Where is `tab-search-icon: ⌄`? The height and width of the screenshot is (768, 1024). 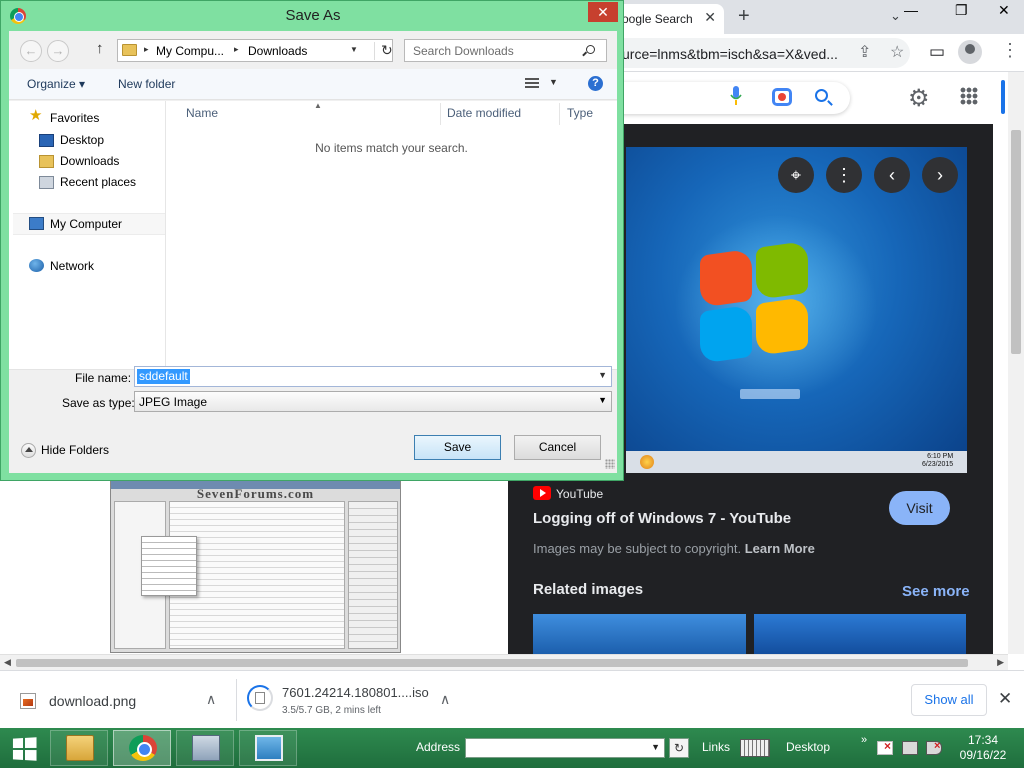
tab-search-icon: ⌄ is located at coordinates (895, 16).